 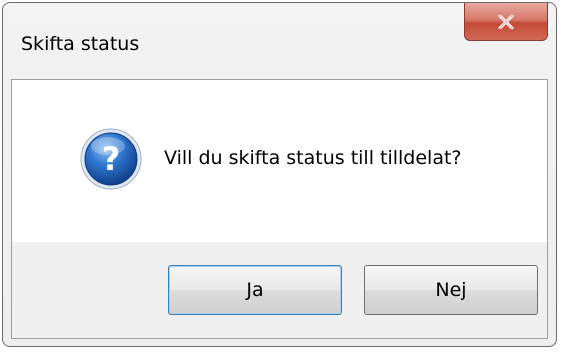 I want to click on no-button: Nej, so click(x=451, y=290).